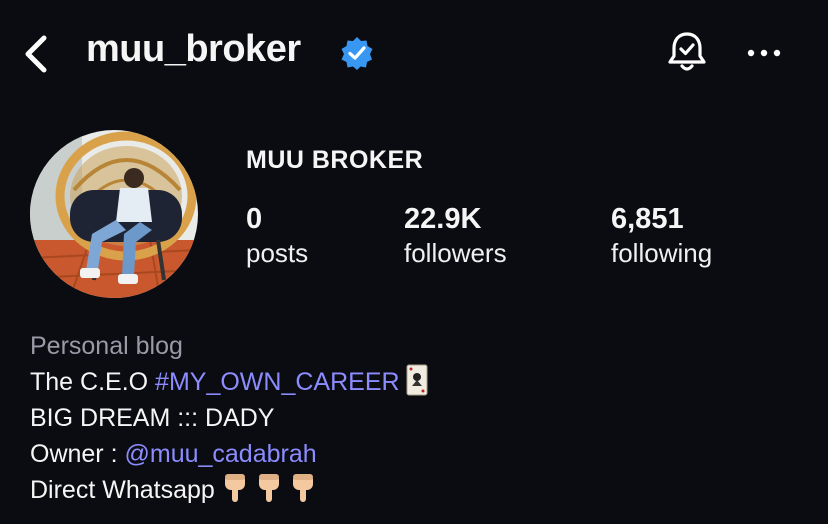 Image resolution: width=828 pixels, height=524 pixels. What do you see at coordinates (455, 253) in the screenshot?
I see `followers-label: followers` at bounding box center [455, 253].